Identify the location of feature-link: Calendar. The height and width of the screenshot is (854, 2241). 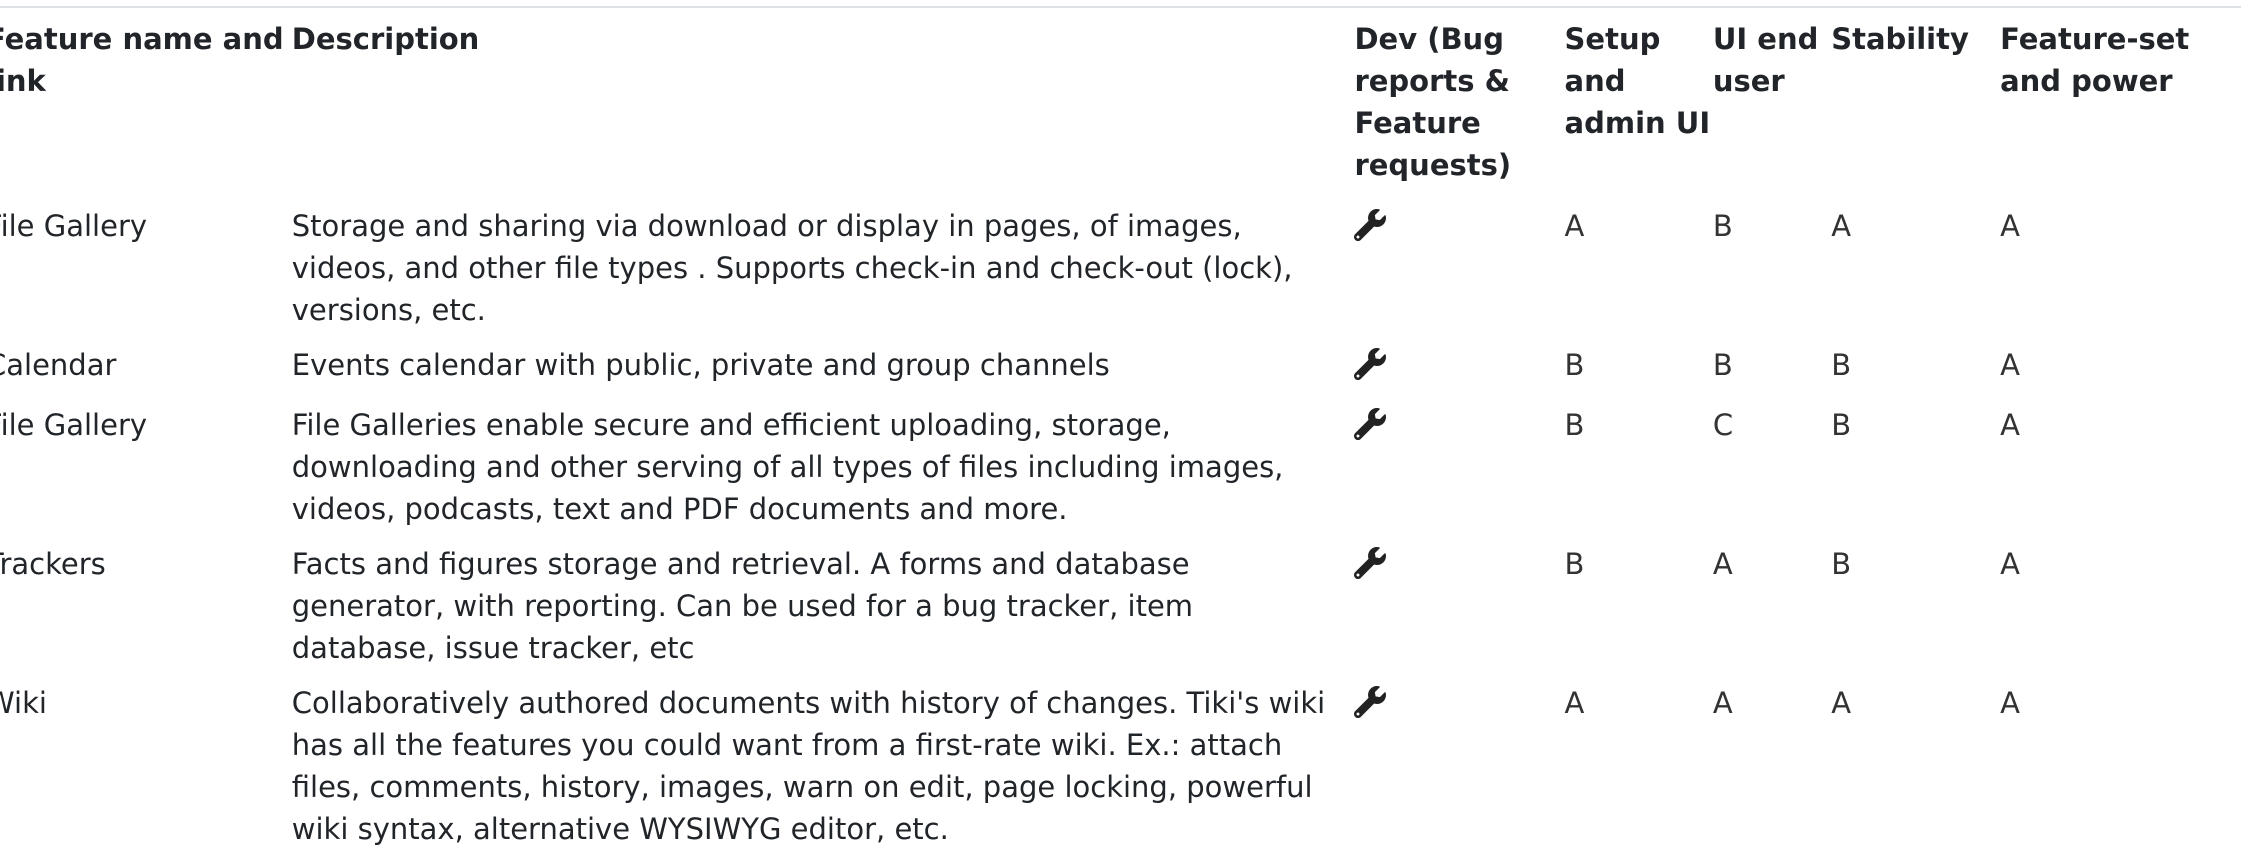
(58, 365).